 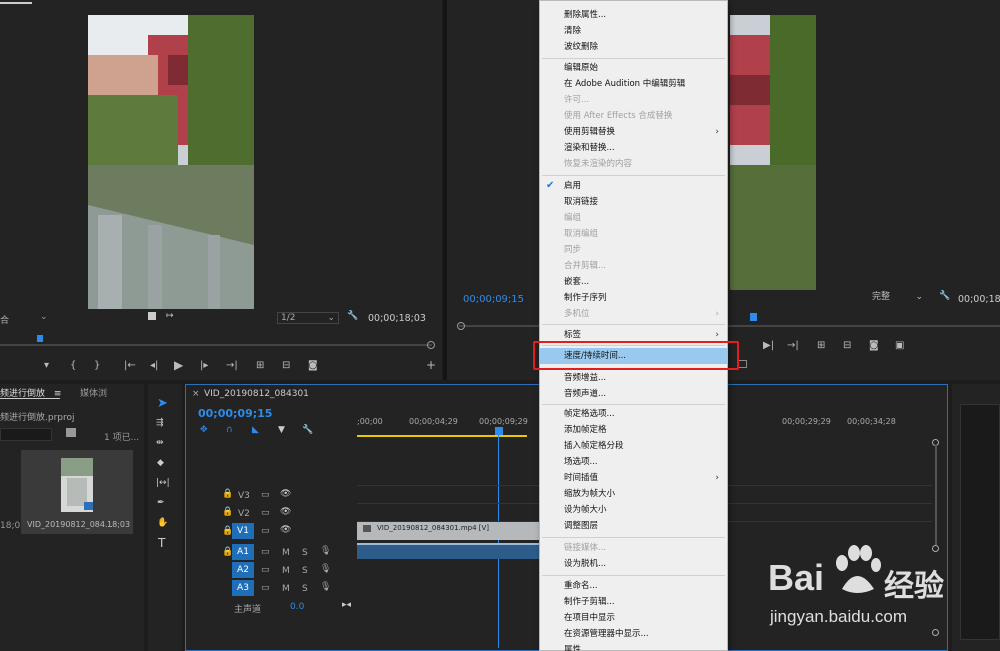 What do you see at coordinates (499, 431) in the screenshot?
I see `timeline-playhead-head` at bounding box center [499, 431].